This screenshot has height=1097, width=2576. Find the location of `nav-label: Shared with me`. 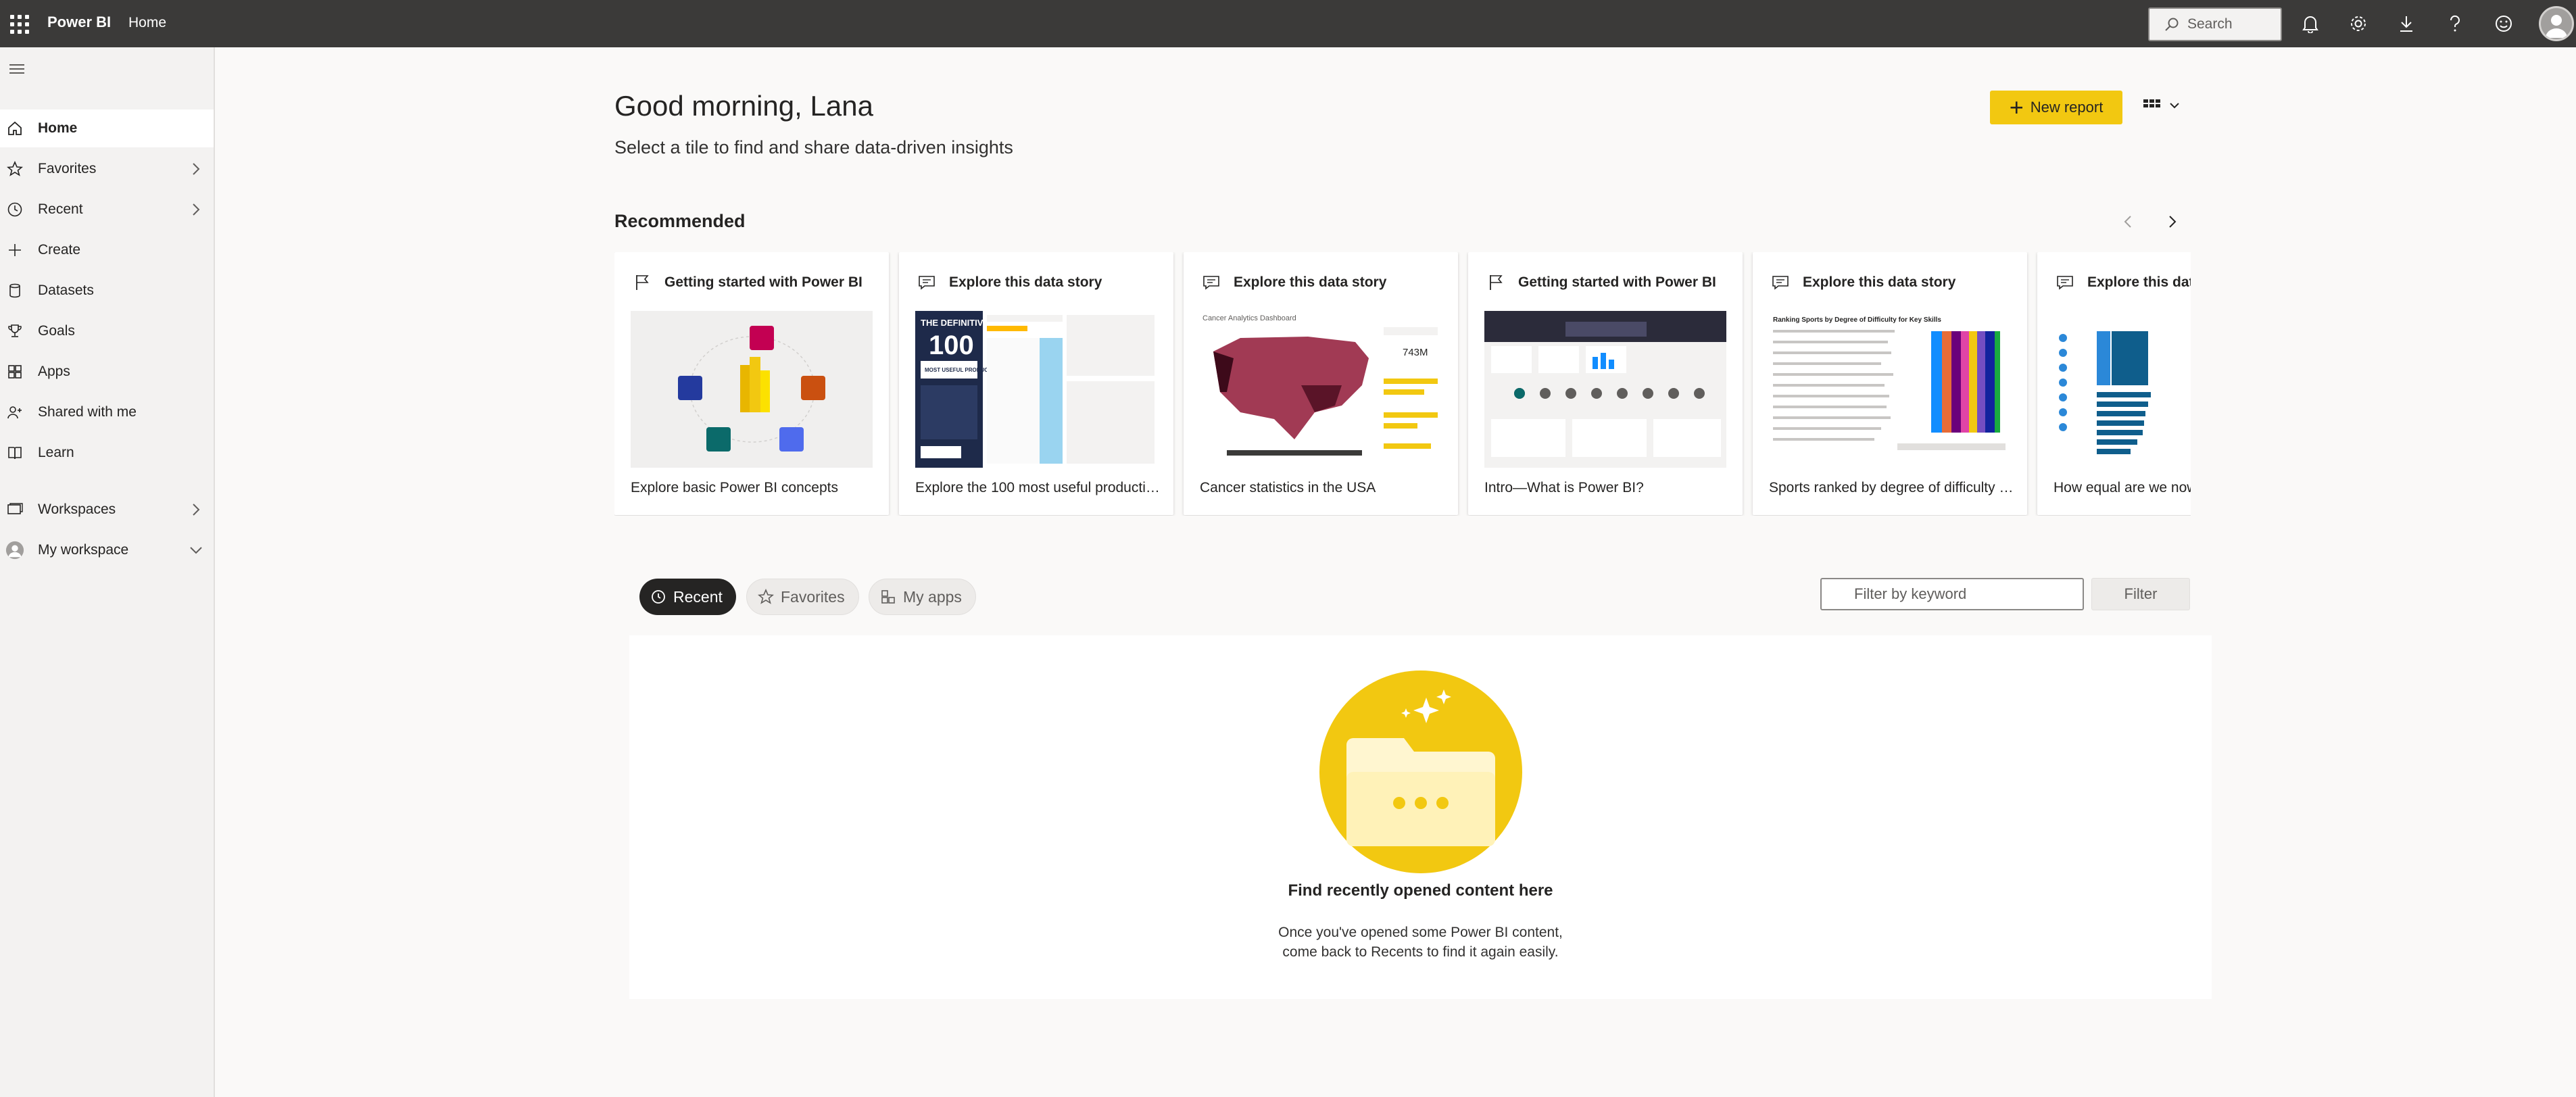

nav-label: Shared with me is located at coordinates (87, 412).